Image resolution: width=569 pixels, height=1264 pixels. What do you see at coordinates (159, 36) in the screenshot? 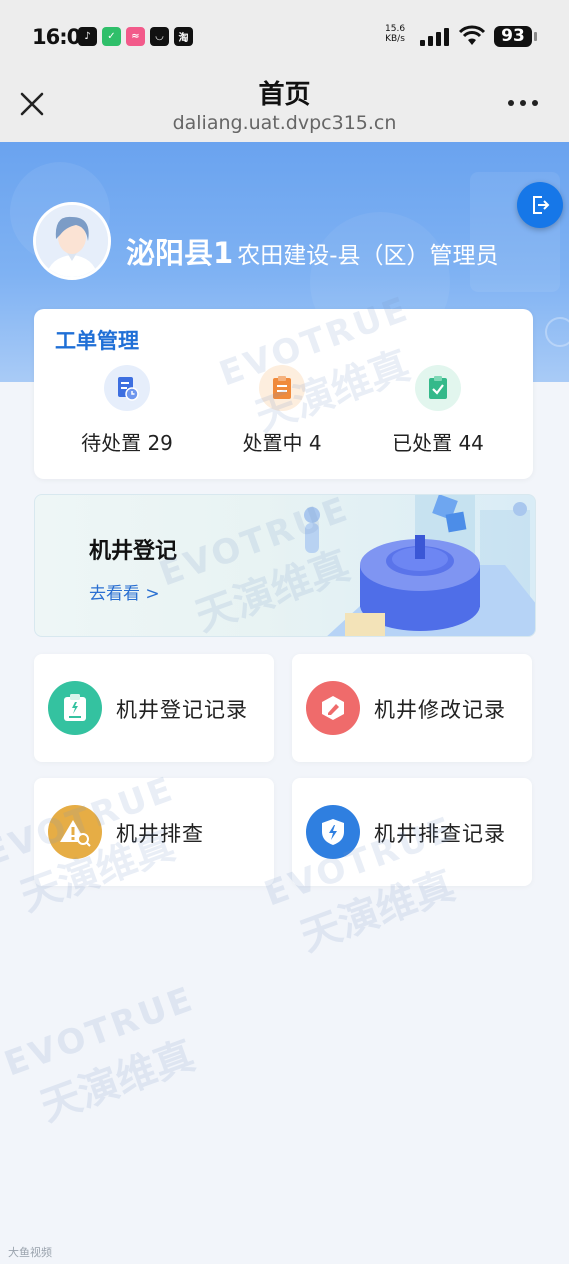
I see `app-black-icon: ◡` at bounding box center [159, 36].